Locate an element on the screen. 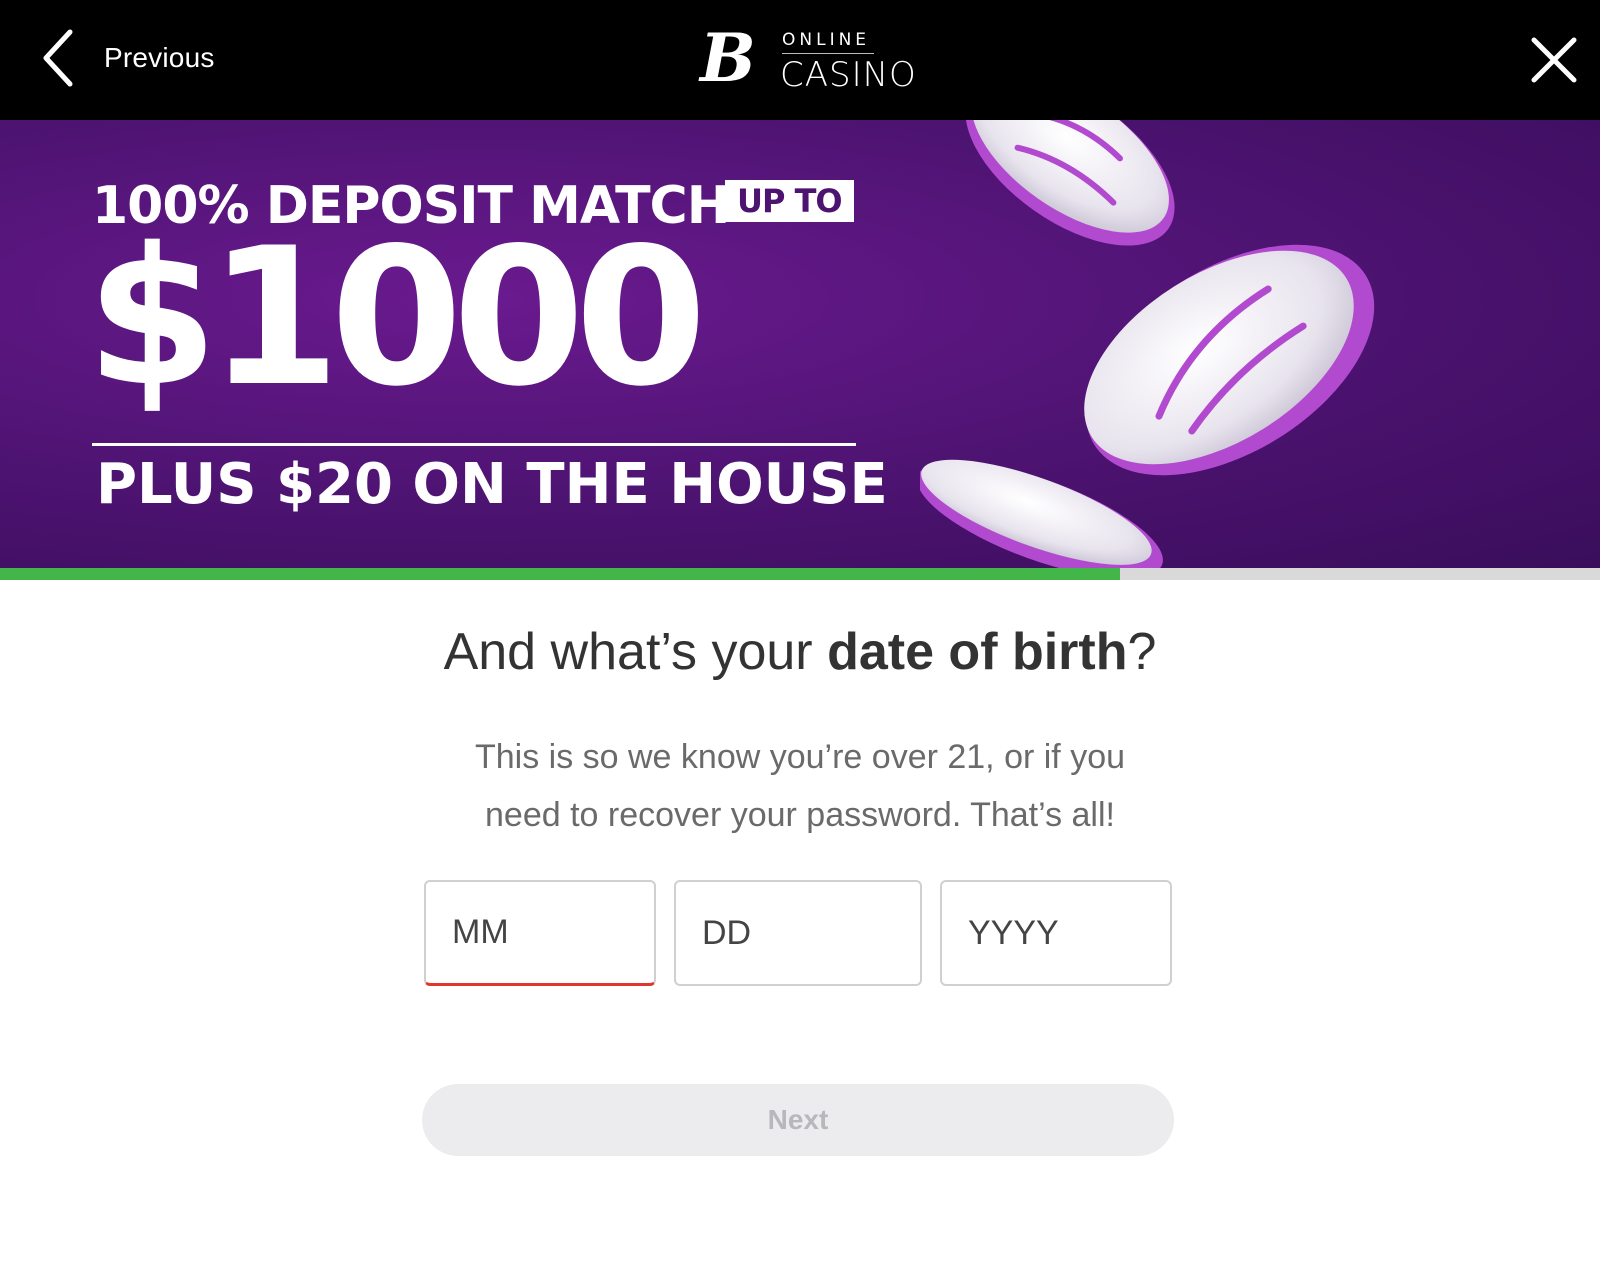  logo-divider is located at coordinates (828, 53).